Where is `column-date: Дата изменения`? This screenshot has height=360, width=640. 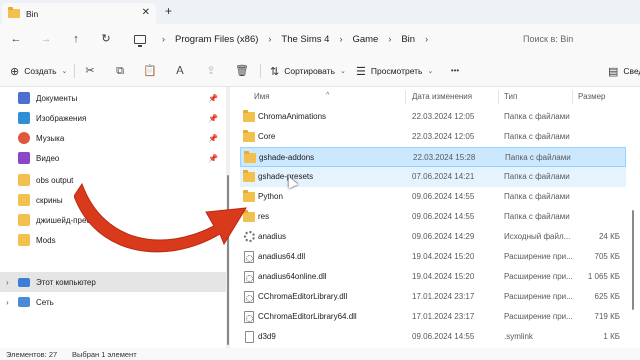
column-date: Дата изменения is located at coordinates (442, 96).